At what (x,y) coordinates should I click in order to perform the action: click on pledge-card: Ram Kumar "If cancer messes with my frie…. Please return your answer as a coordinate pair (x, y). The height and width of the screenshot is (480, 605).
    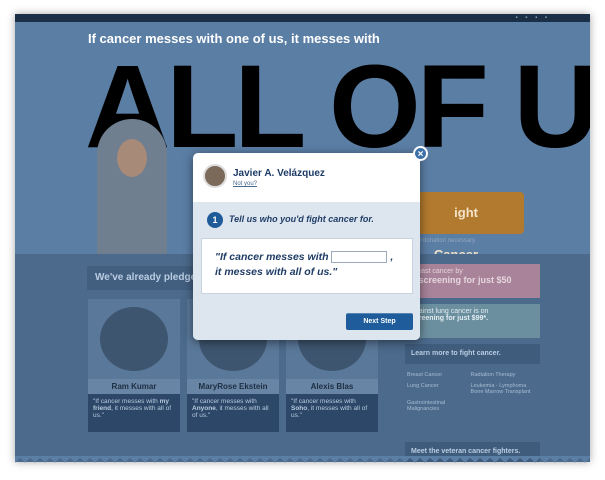
    Looking at the image, I should click on (134, 365).